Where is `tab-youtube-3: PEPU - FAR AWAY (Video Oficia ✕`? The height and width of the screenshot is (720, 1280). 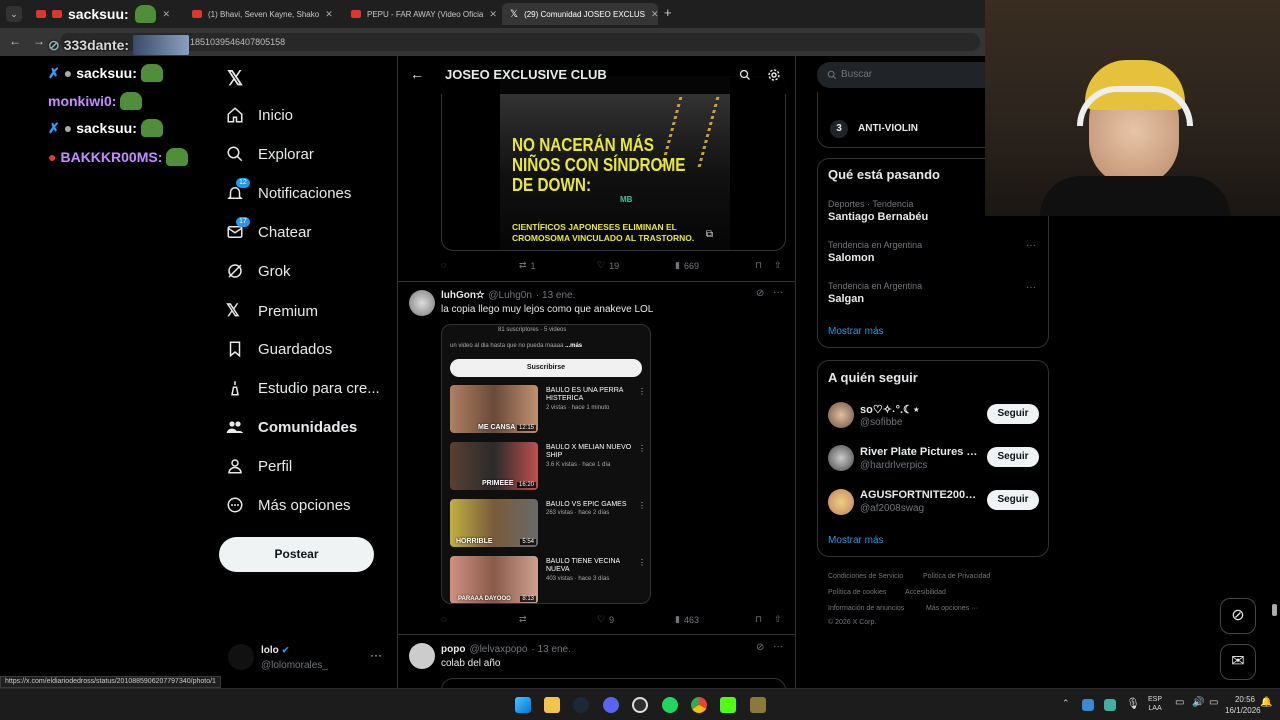 tab-youtube-3: PEPU - FAR AWAY (Video Oficia ✕ is located at coordinates (421, 14).